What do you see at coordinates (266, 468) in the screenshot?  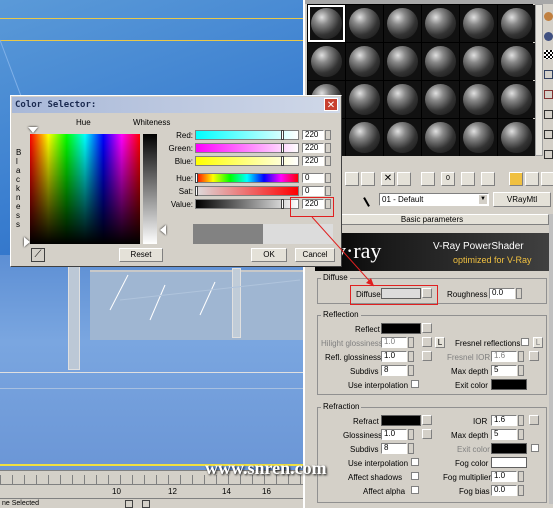 I see `watermark: www.snren.com` at bounding box center [266, 468].